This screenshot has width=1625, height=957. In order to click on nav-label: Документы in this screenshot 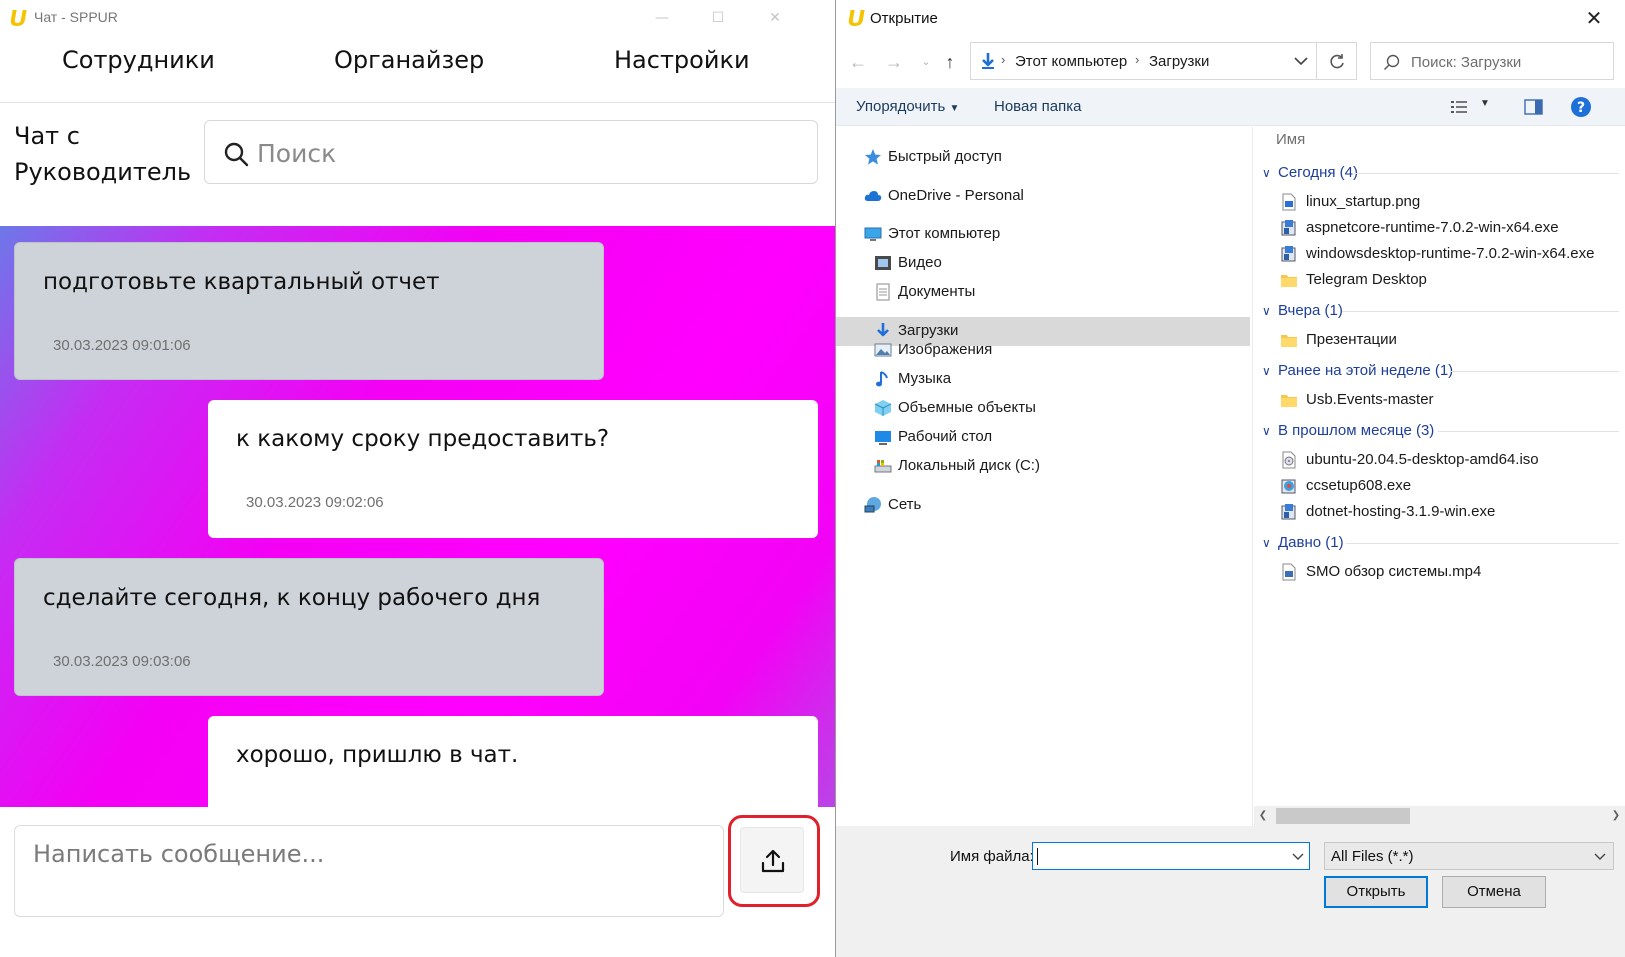, I will do `click(937, 291)`.